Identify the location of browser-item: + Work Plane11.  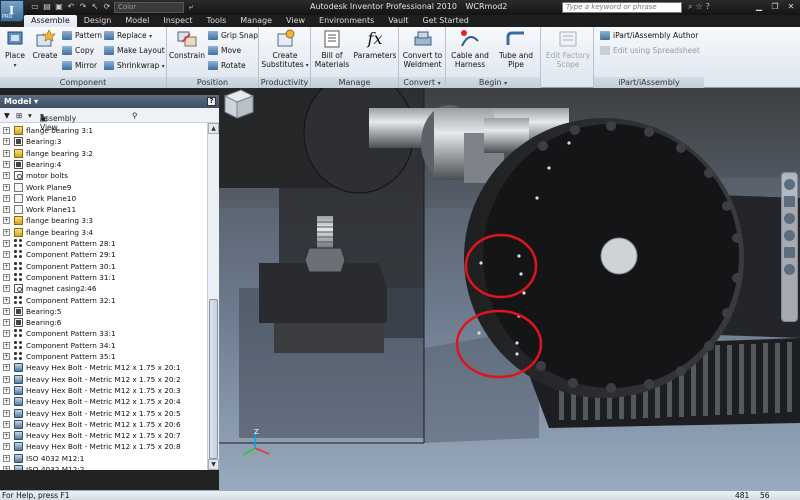
(103, 209).